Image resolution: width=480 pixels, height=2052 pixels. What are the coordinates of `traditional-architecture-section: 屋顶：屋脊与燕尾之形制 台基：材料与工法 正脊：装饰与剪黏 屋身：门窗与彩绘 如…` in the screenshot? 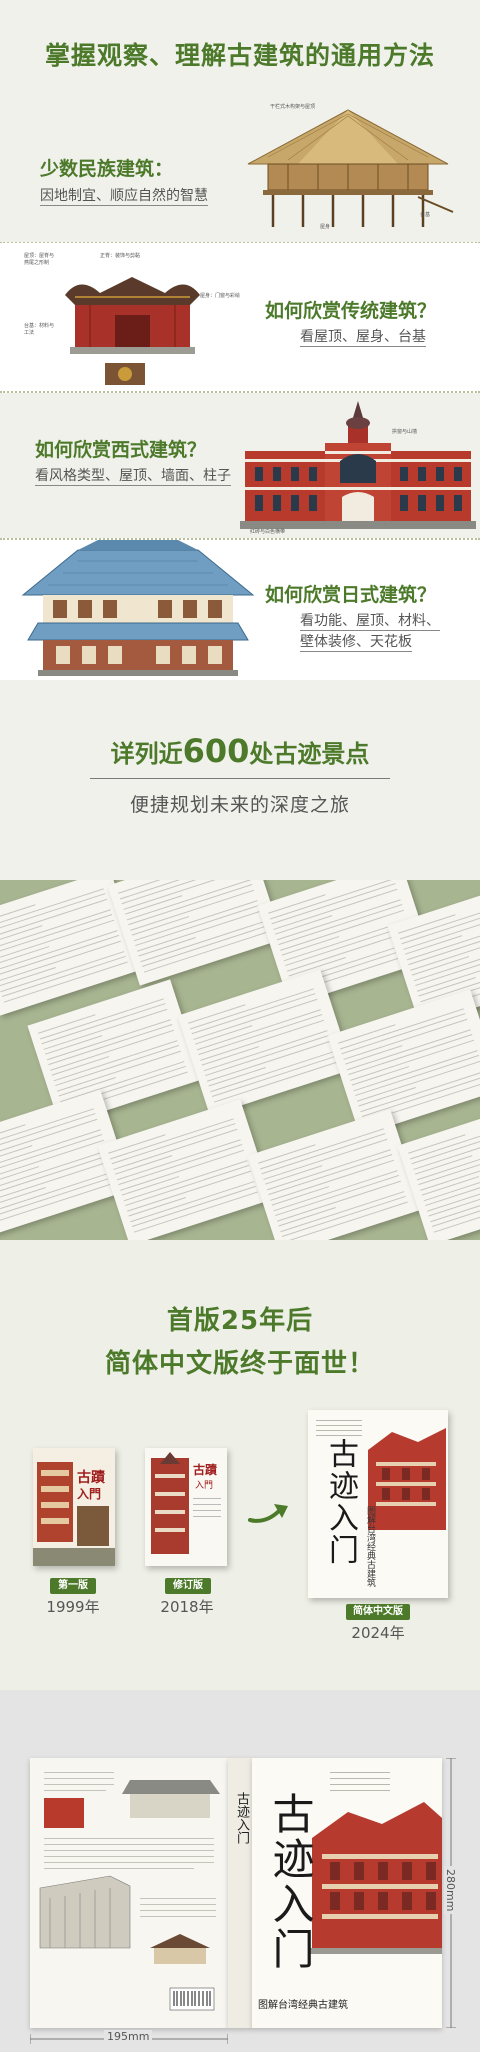 It's located at (240, 317).